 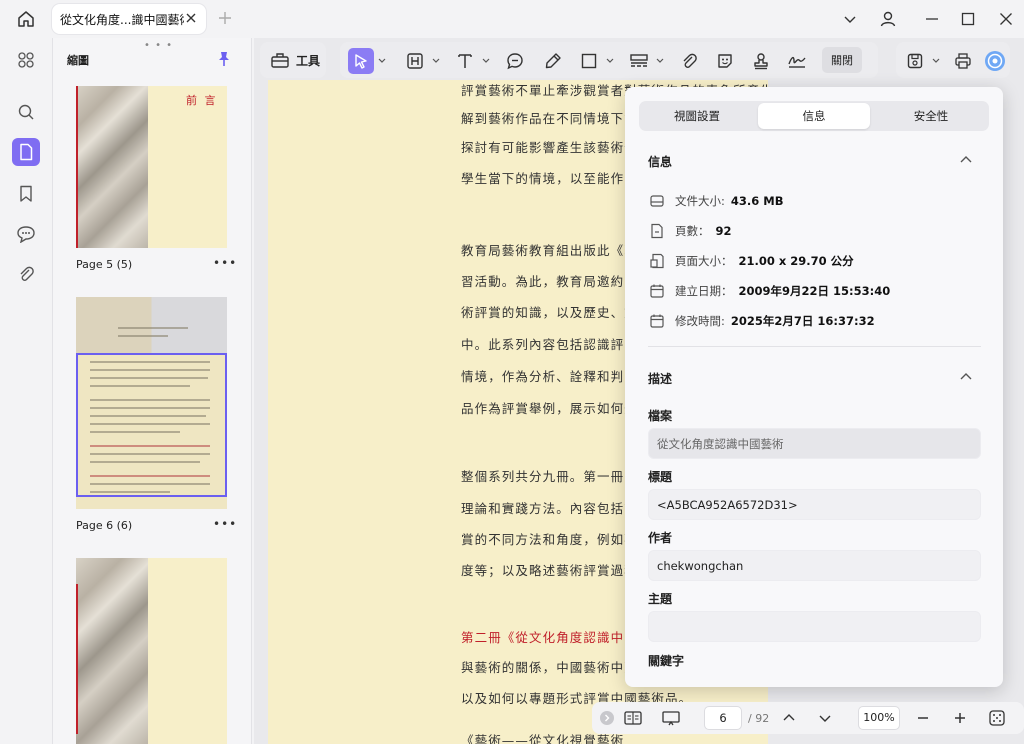 What do you see at coordinates (308, 61) in the screenshot?
I see `tools-label: 工具` at bounding box center [308, 61].